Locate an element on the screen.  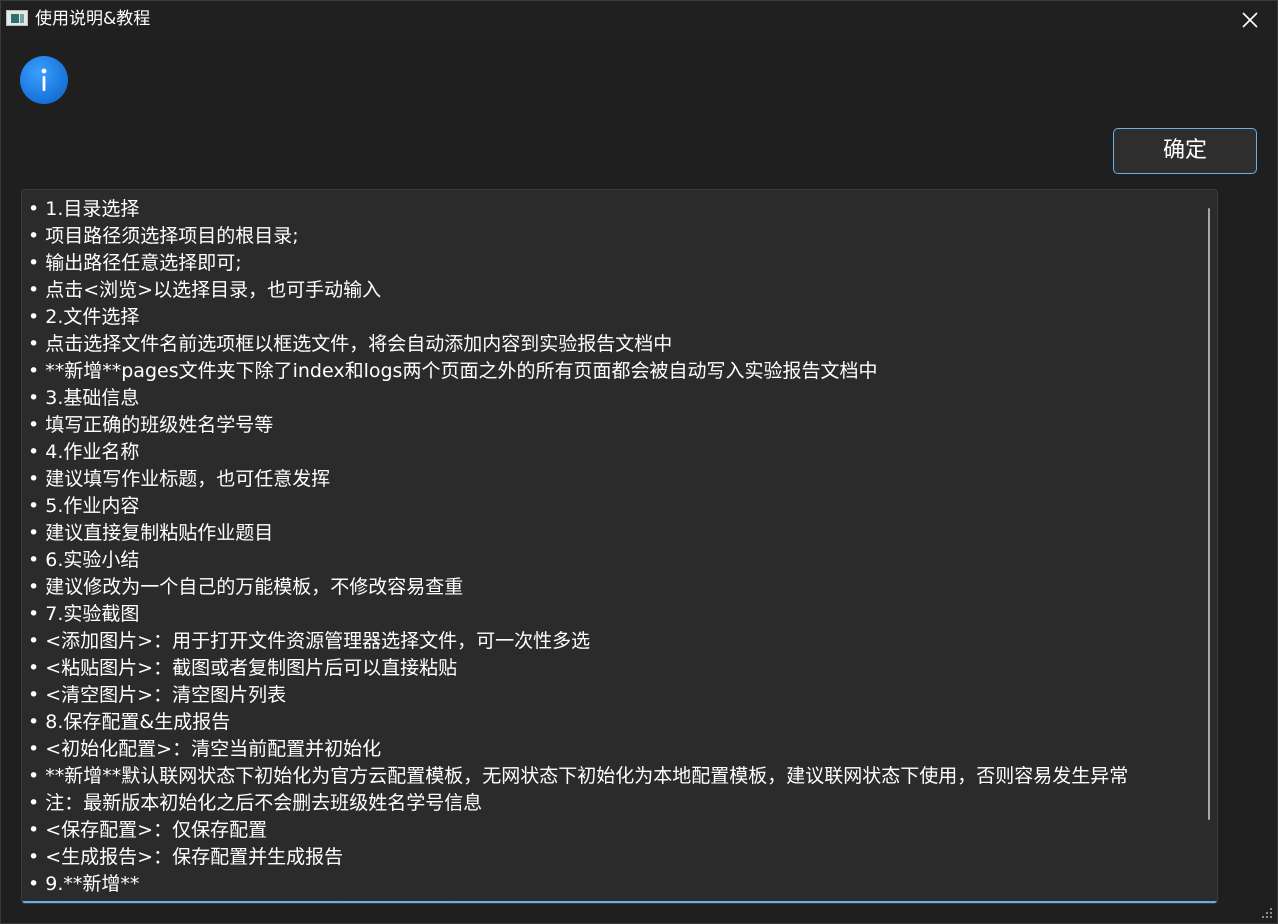
instruction-line: • <初始化配置>：清空当前配置并初始化 is located at coordinates (205, 749).